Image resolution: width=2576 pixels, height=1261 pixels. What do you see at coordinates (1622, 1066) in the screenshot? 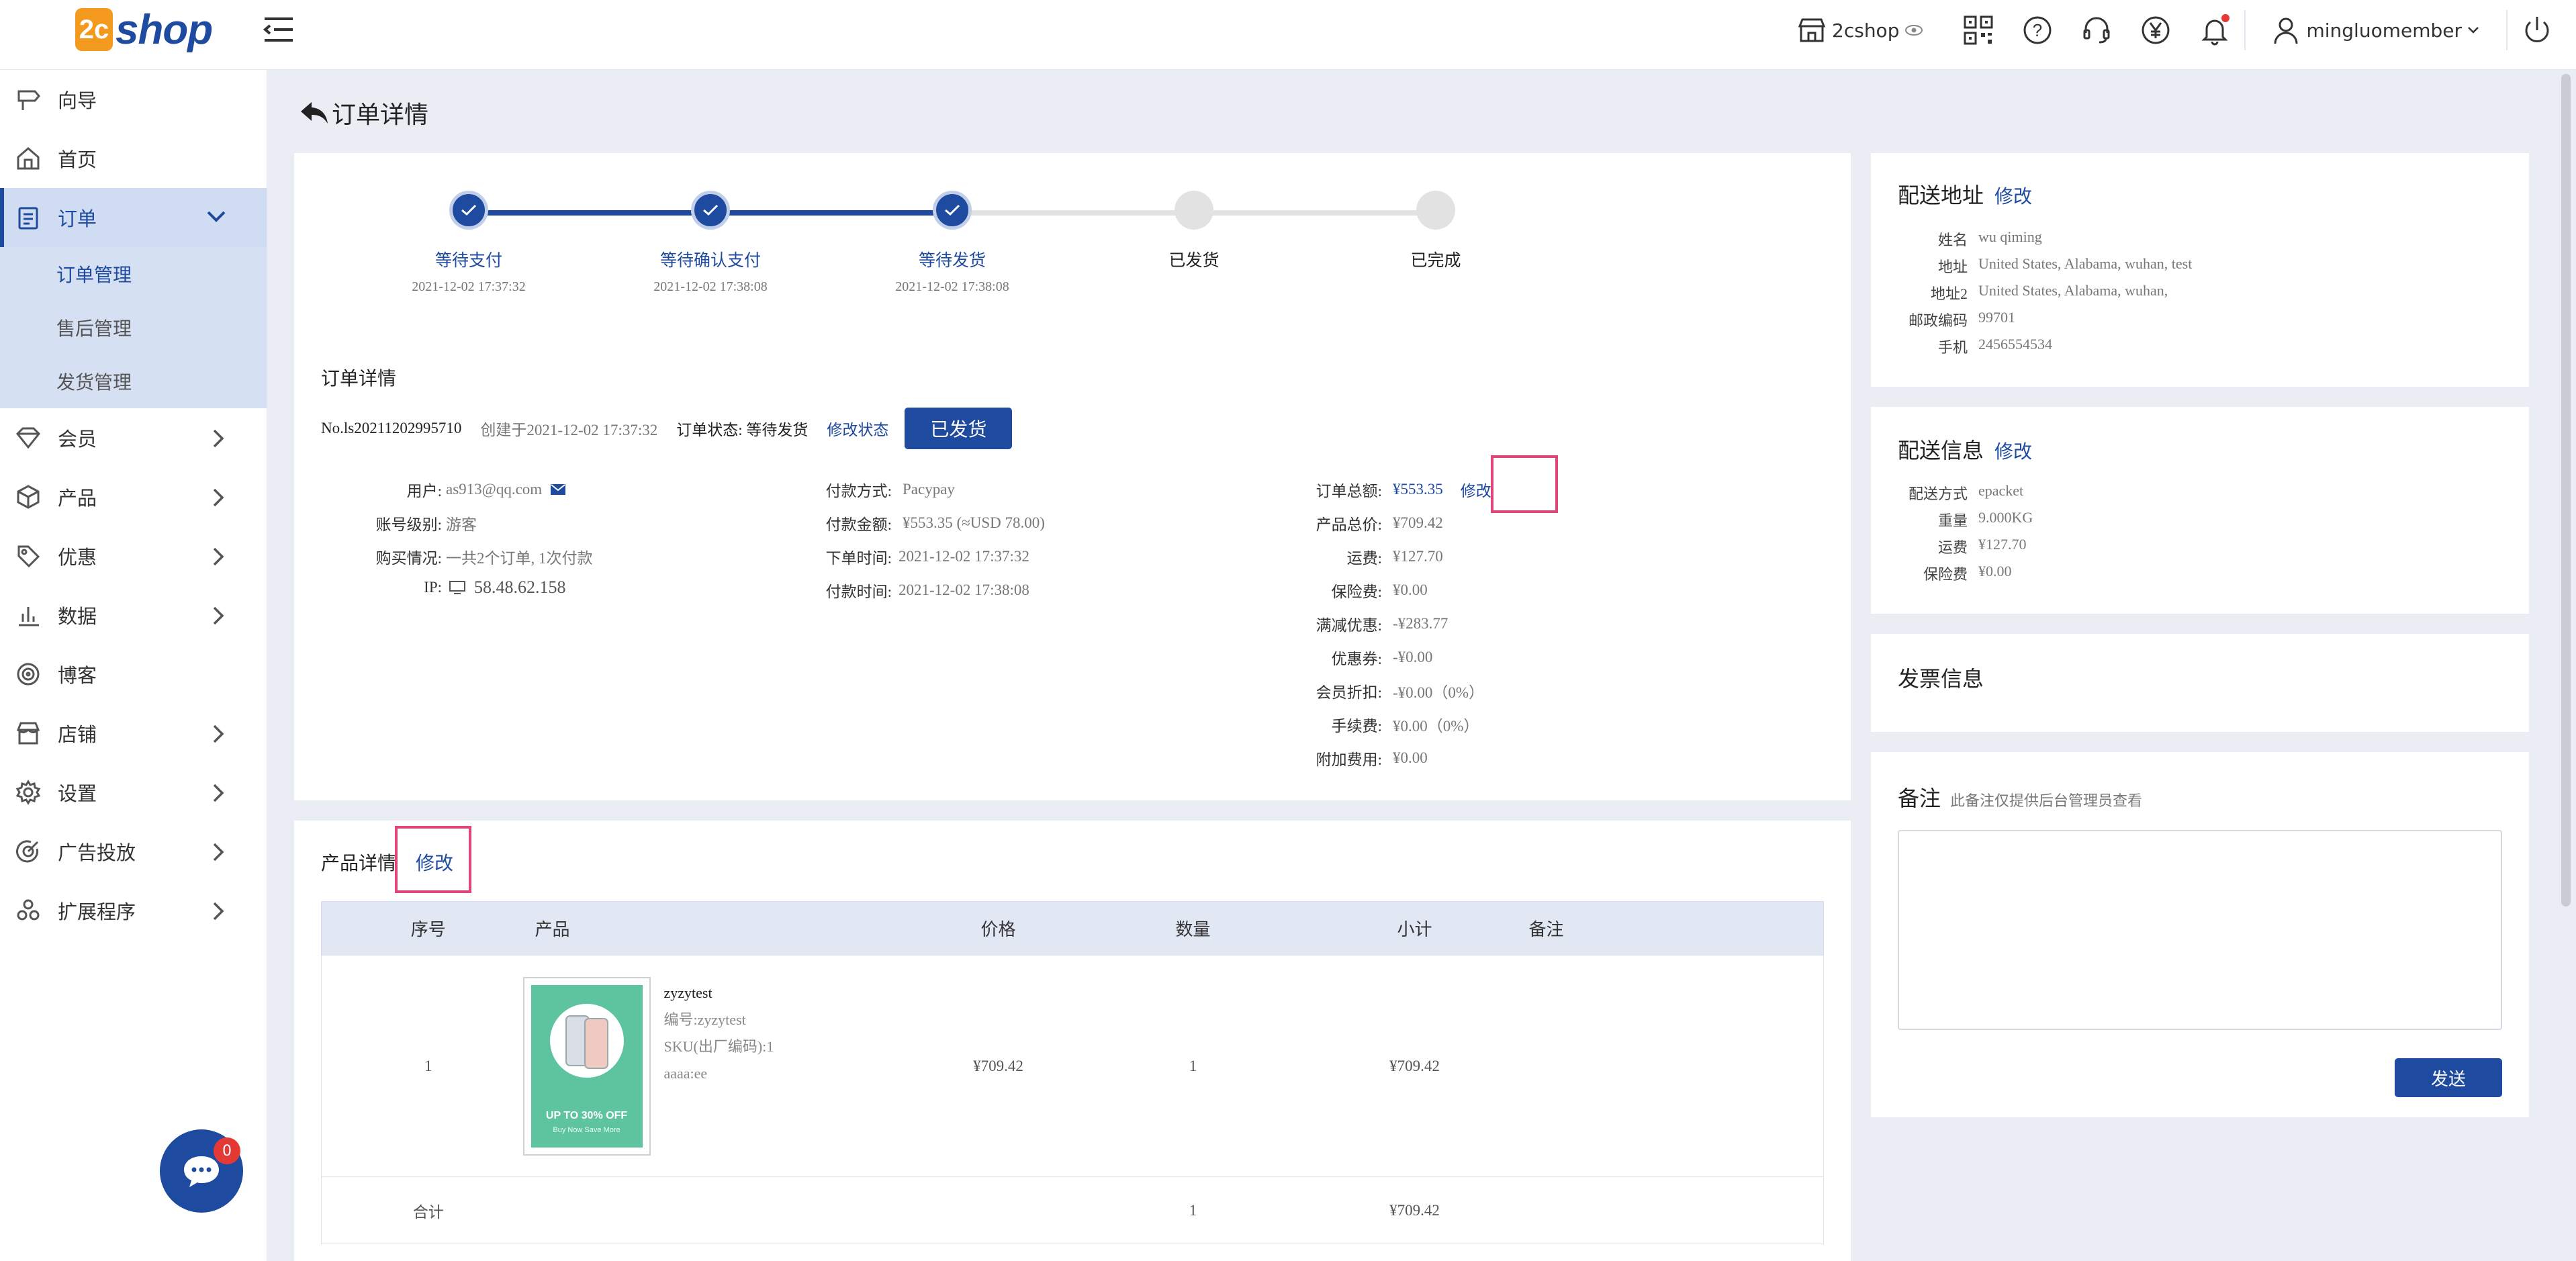
I see `row-note` at bounding box center [1622, 1066].